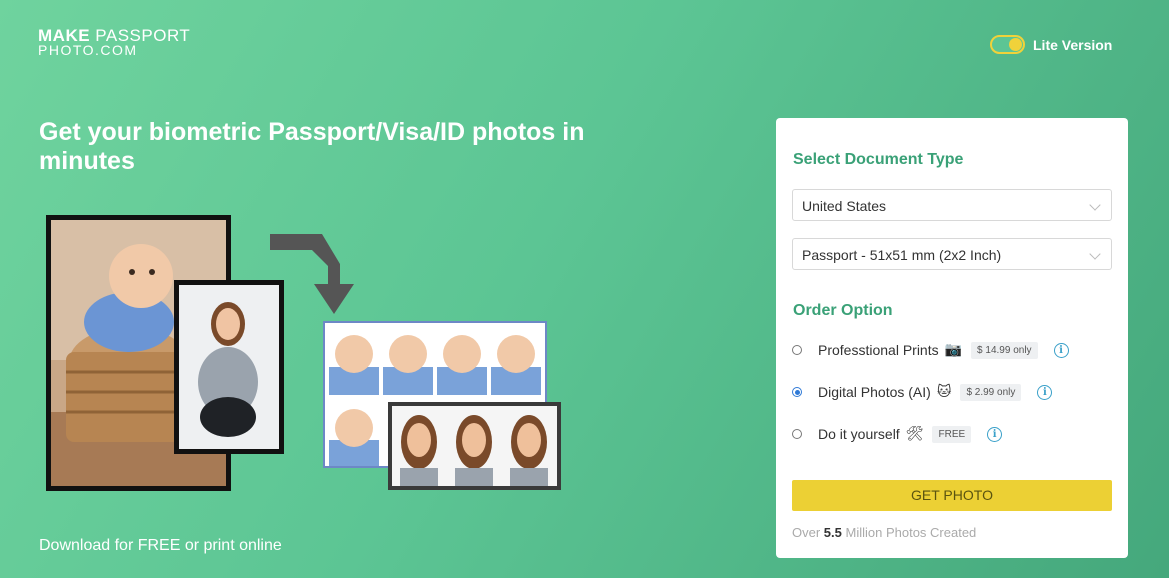 This screenshot has height=578, width=1169. I want to click on stats-value: 5.5, so click(832, 532).